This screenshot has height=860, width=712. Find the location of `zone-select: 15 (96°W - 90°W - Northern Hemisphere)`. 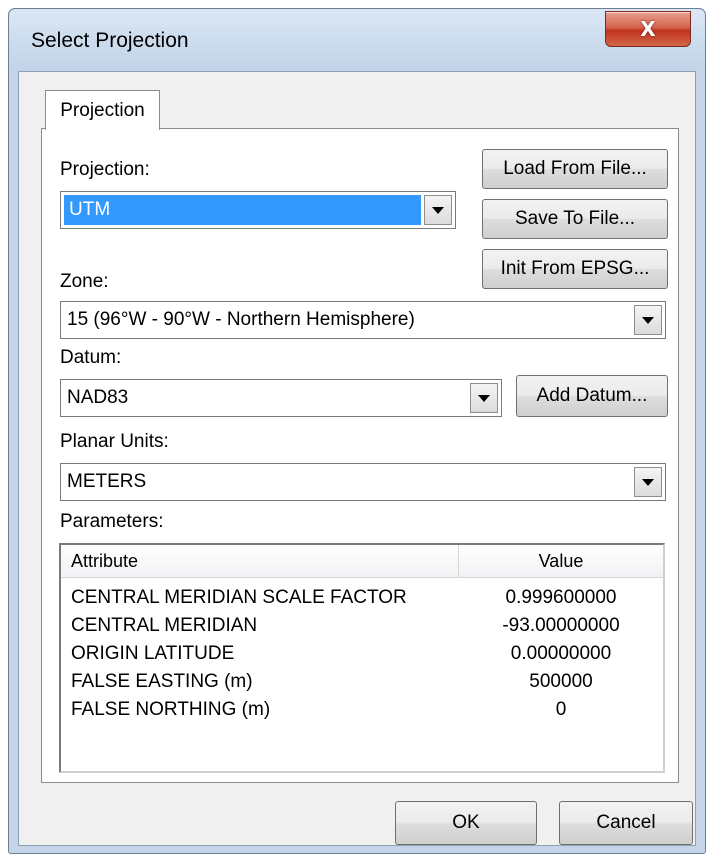

zone-select: 15 (96°W - 90°W - Northern Hemisphere) is located at coordinates (363, 320).